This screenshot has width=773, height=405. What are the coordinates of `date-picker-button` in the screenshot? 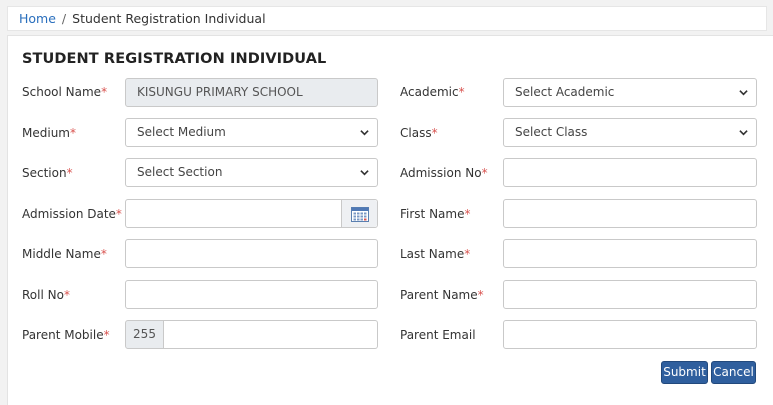 It's located at (359, 213).